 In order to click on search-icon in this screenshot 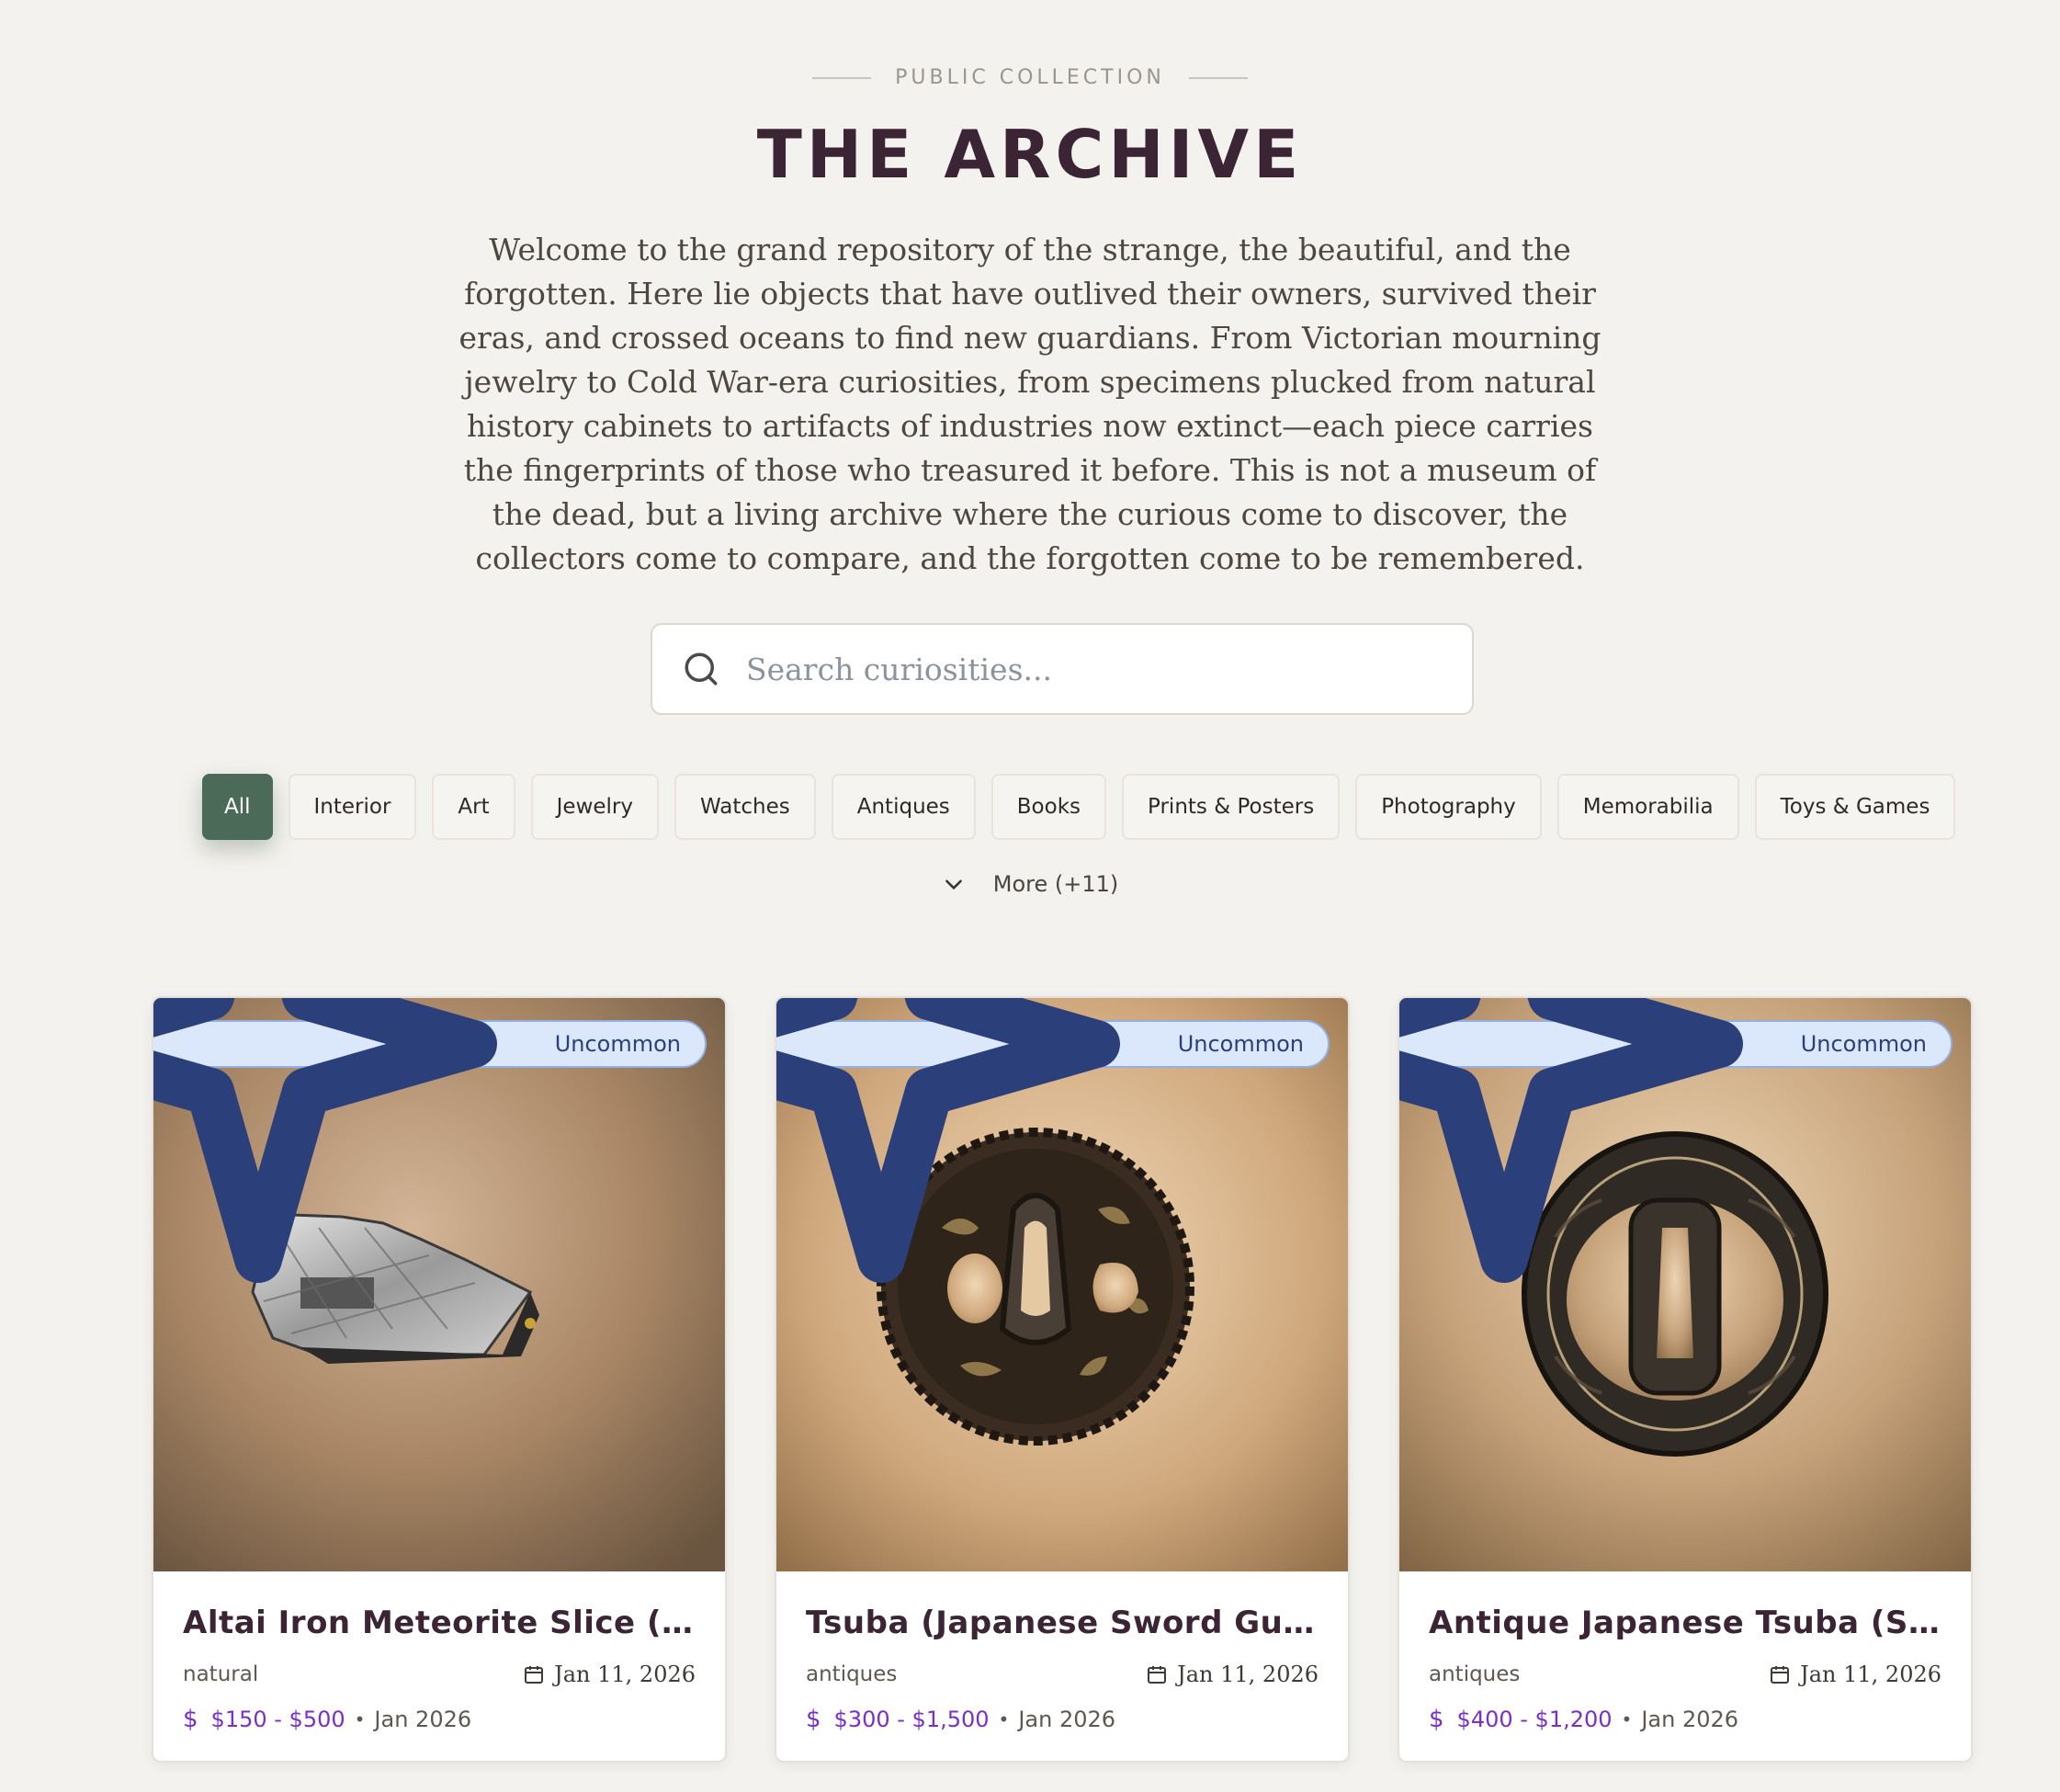, I will do `click(701, 669)`.